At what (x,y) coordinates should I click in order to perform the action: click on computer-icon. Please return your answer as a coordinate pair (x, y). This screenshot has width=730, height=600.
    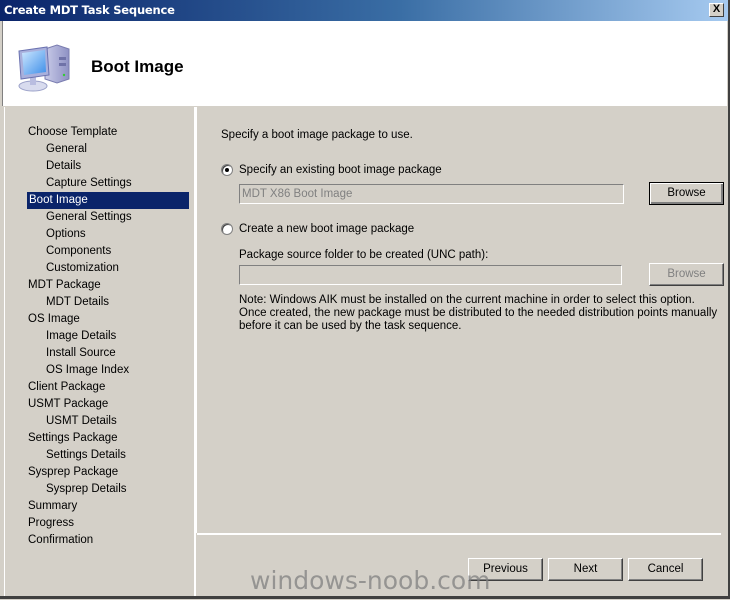
    Looking at the image, I should click on (44, 68).